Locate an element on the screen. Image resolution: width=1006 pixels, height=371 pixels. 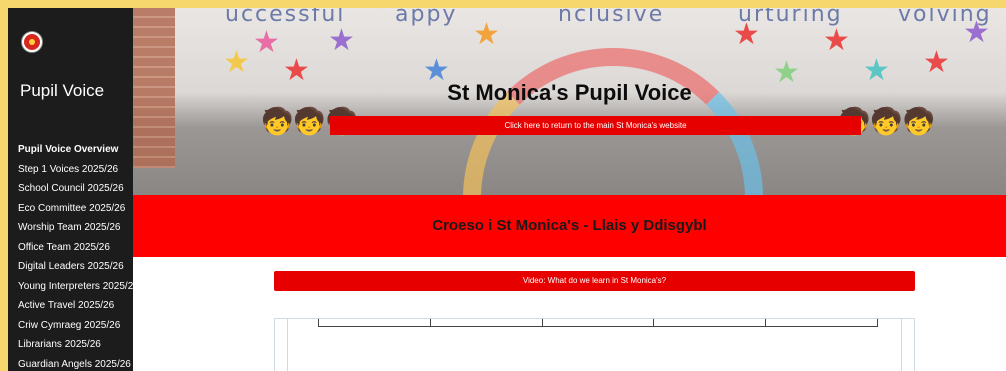
sidebar-item-office-team: Office Team 2025/26 is located at coordinates (78, 248).